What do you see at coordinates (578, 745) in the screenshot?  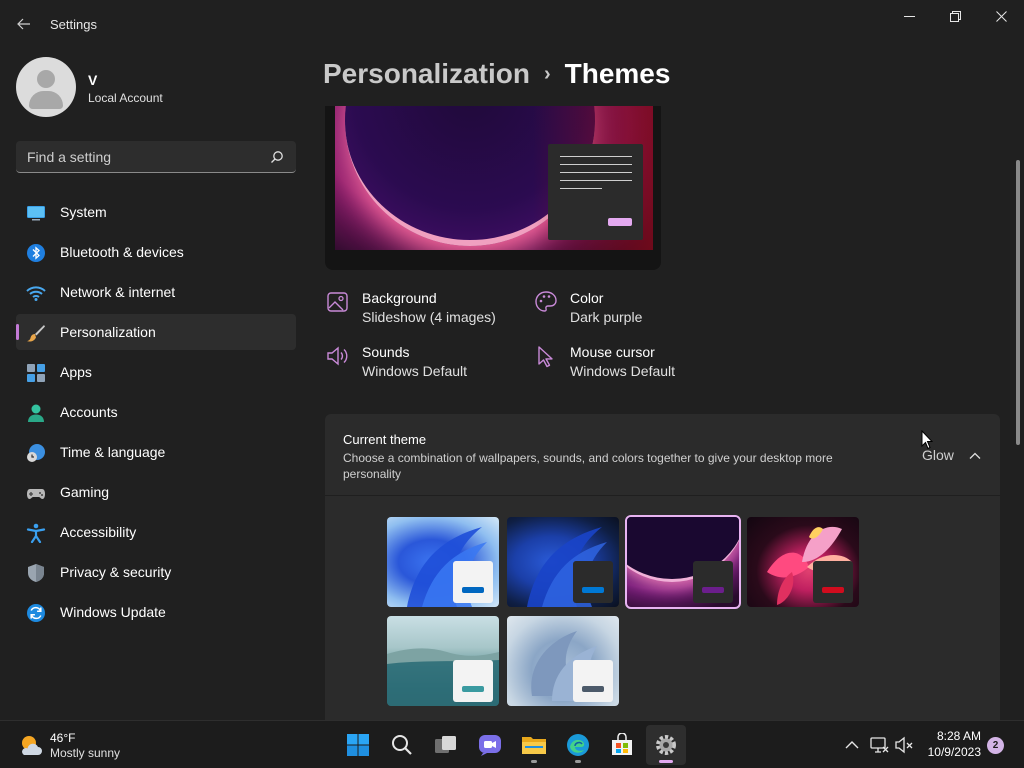 I see `edge-button` at bounding box center [578, 745].